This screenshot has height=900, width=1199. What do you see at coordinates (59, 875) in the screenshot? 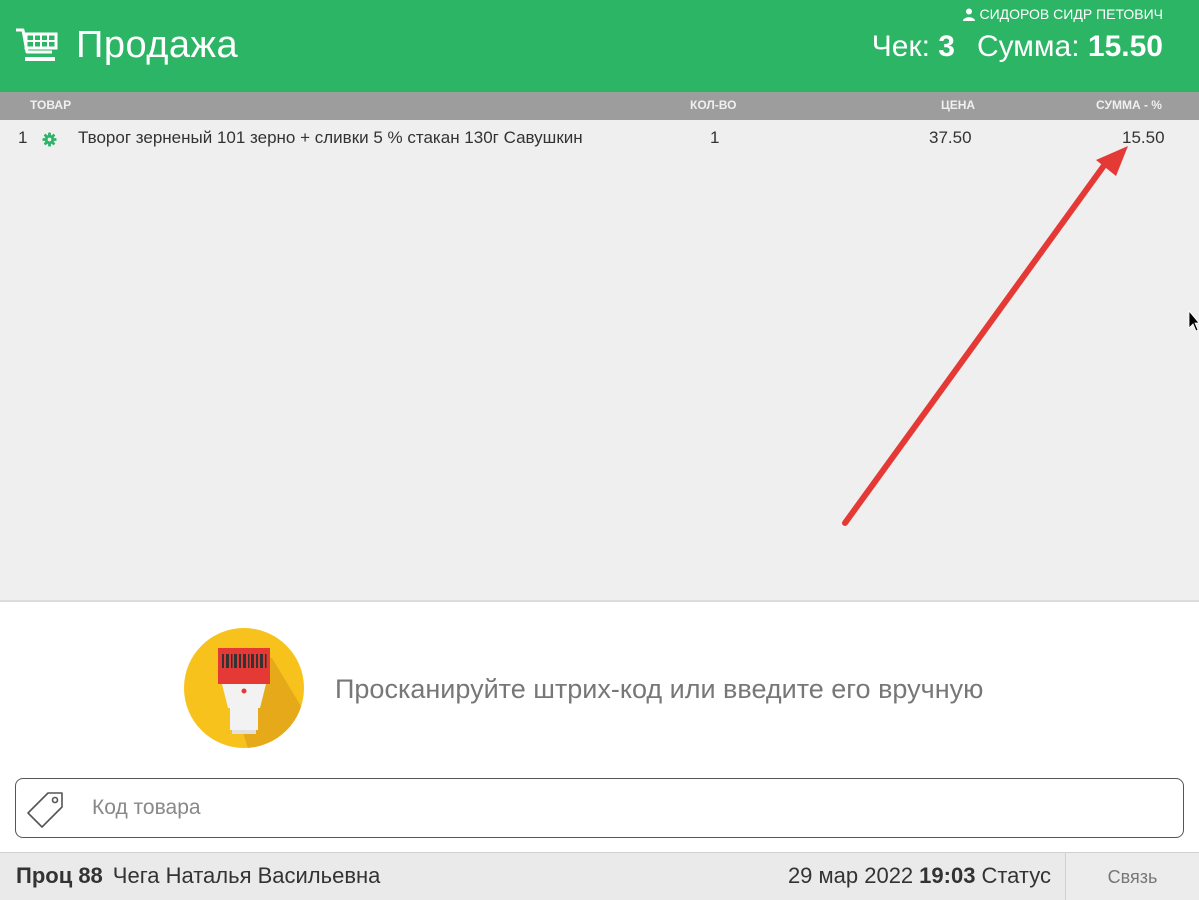
I see `processor-label: Проц 88` at bounding box center [59, 875].